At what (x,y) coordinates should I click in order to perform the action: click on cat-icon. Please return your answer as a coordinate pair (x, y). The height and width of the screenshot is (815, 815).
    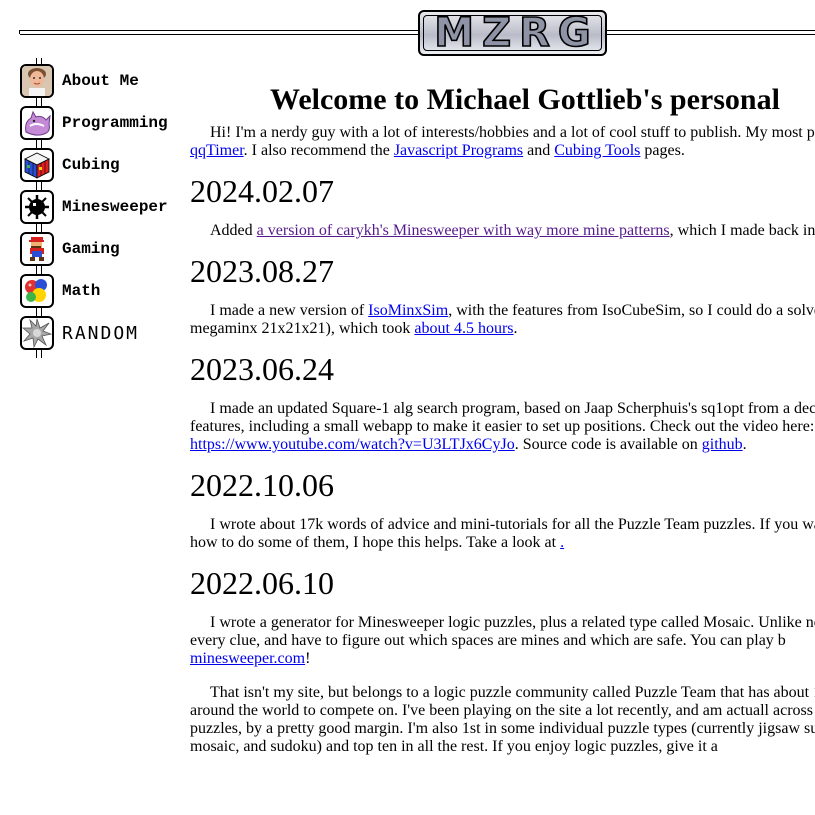
    Looking at the image, I should click on (37, 123).